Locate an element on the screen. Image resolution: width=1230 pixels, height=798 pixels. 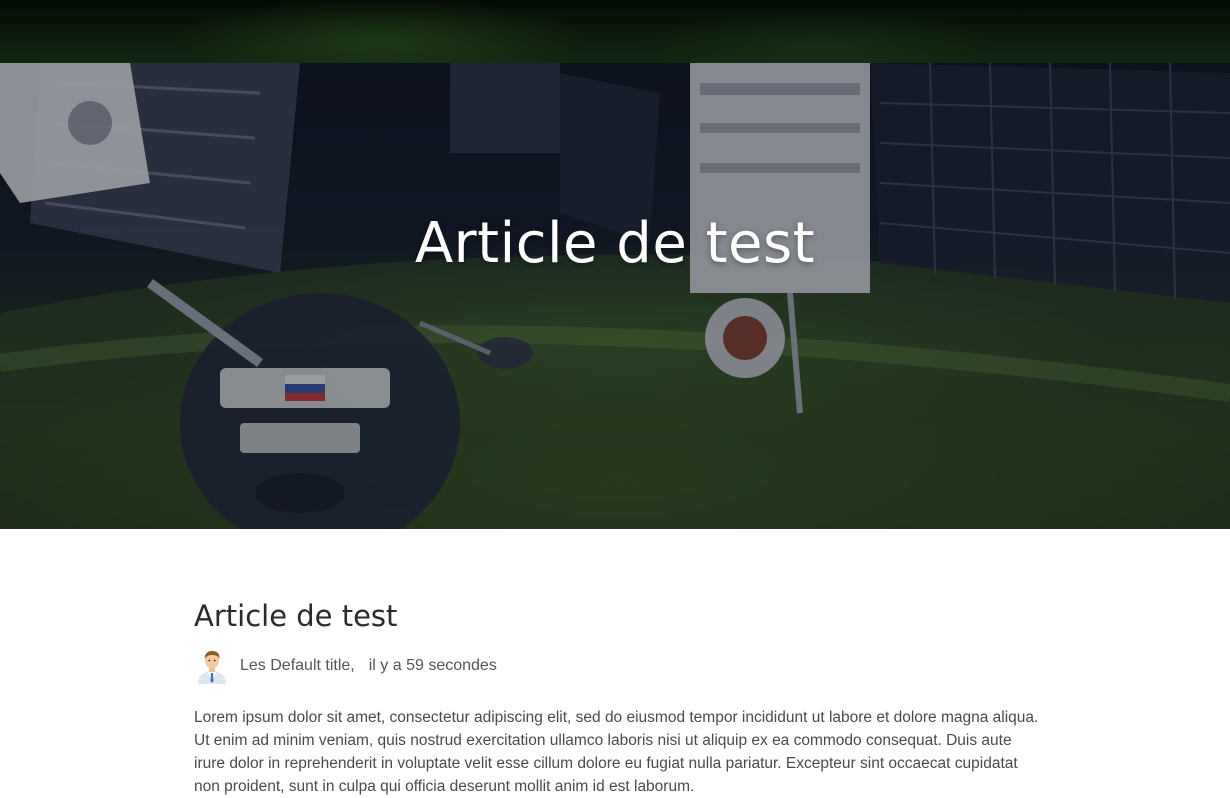
hero-title: Article de test is located at coordinates (615, 243).